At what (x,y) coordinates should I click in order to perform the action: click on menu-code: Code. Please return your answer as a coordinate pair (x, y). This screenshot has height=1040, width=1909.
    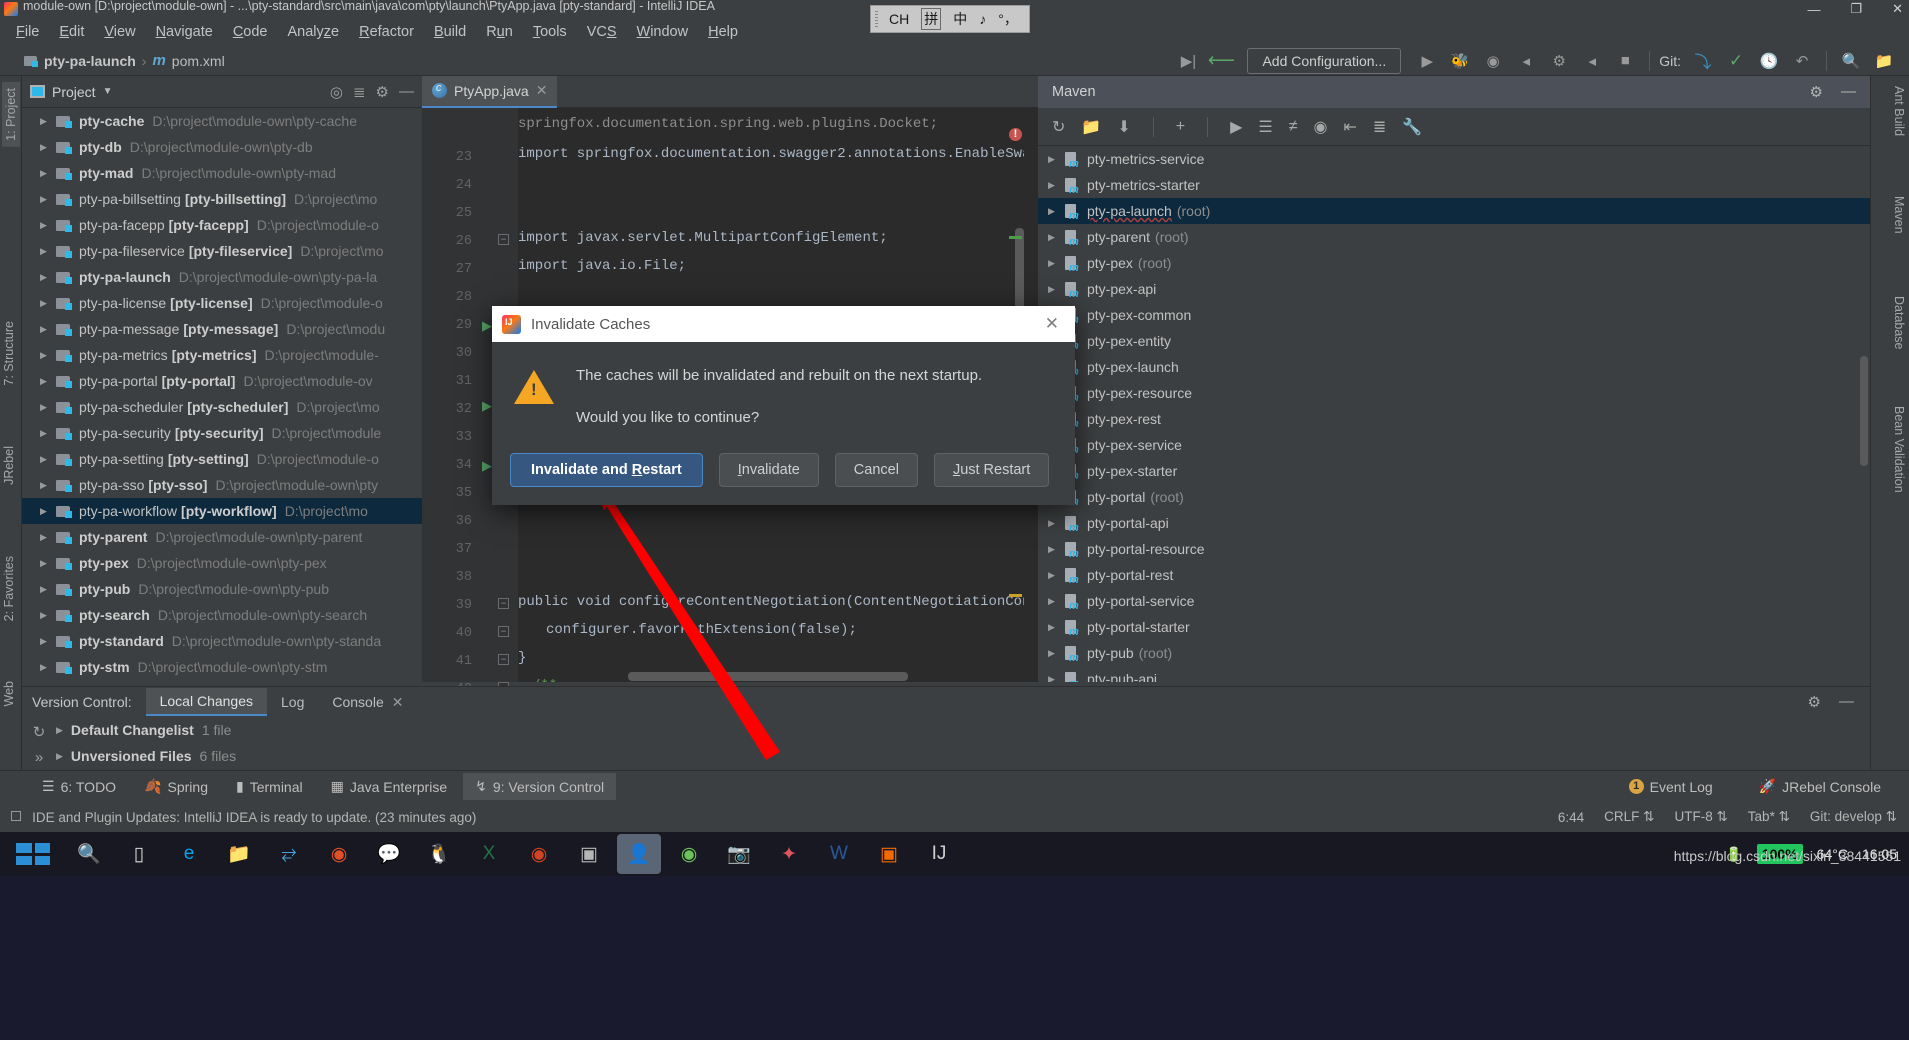
    Looking at the image, I should click on (250, 32).